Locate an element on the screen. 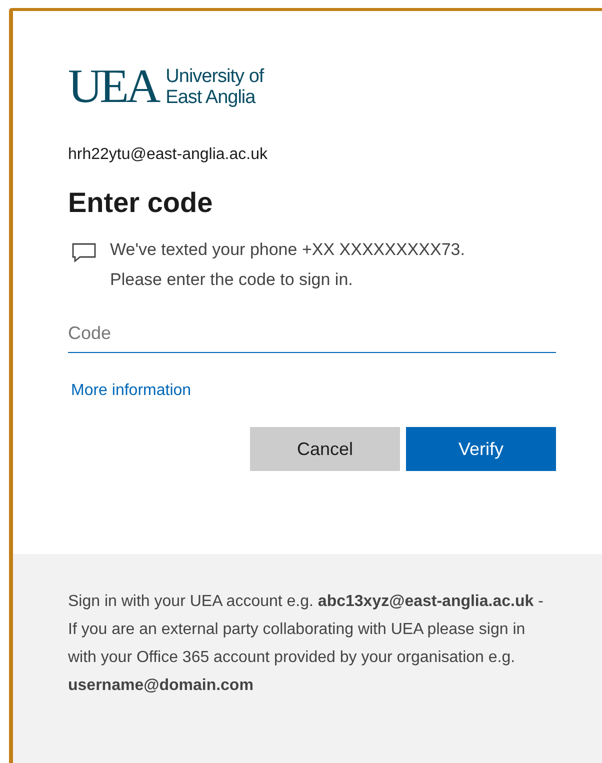 The image size is (602, 763). code-field: Code is located at coordinates (312, 334).